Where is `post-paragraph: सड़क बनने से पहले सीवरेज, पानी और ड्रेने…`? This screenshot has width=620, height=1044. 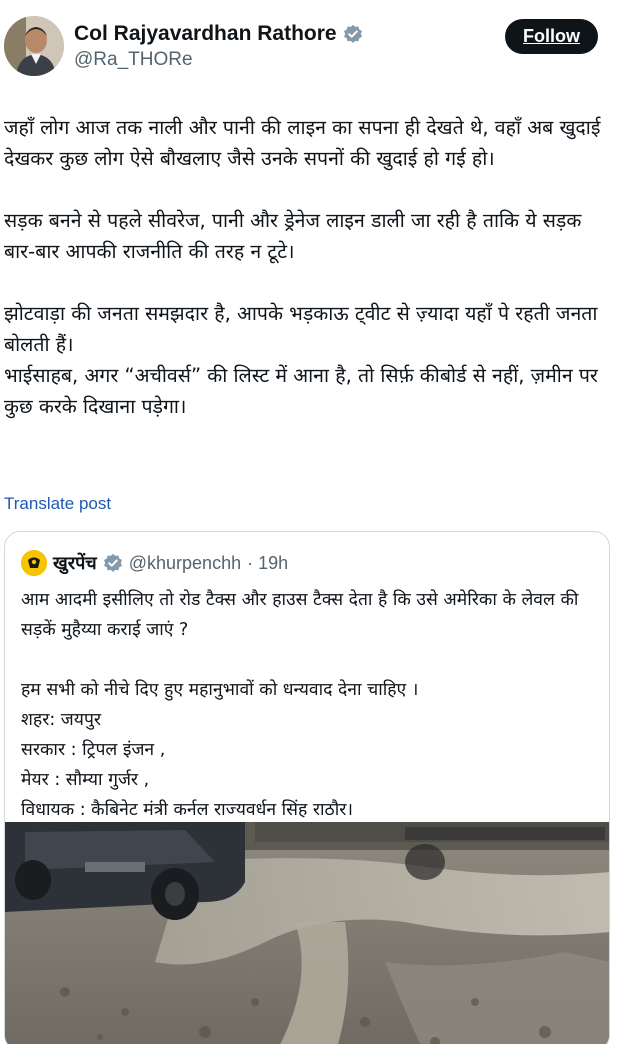
post-paragraph: सड़क बनने से पहले सीवरेज, पानी और ड्रेने… is located at coordinates (293, 236).